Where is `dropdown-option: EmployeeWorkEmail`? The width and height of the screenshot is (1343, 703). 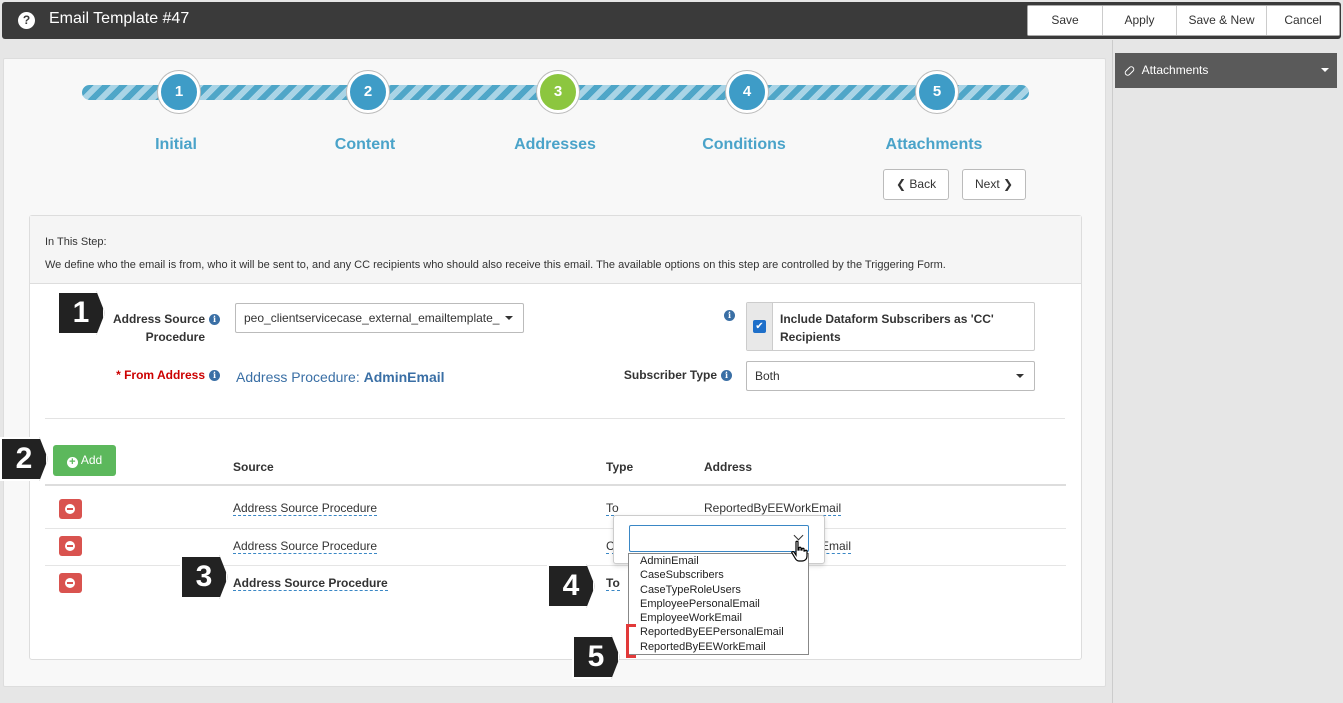
dropdown-option: EmployeeWorkEmail is located at coordinates (718, 618).